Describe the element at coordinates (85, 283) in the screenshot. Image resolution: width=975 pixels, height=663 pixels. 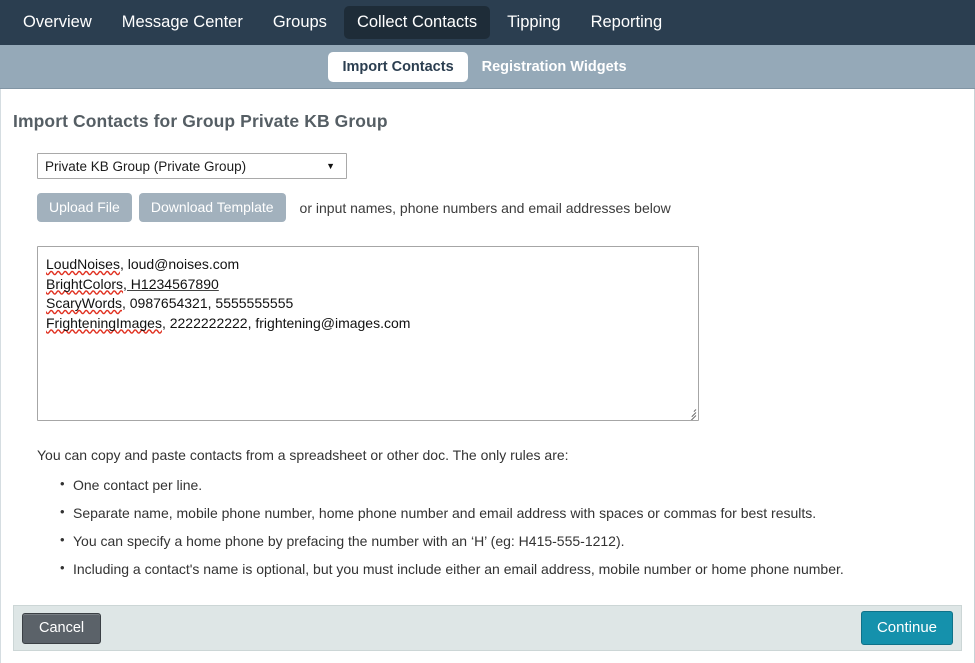
I see `contacts-line-name: BrightColors` at that location.